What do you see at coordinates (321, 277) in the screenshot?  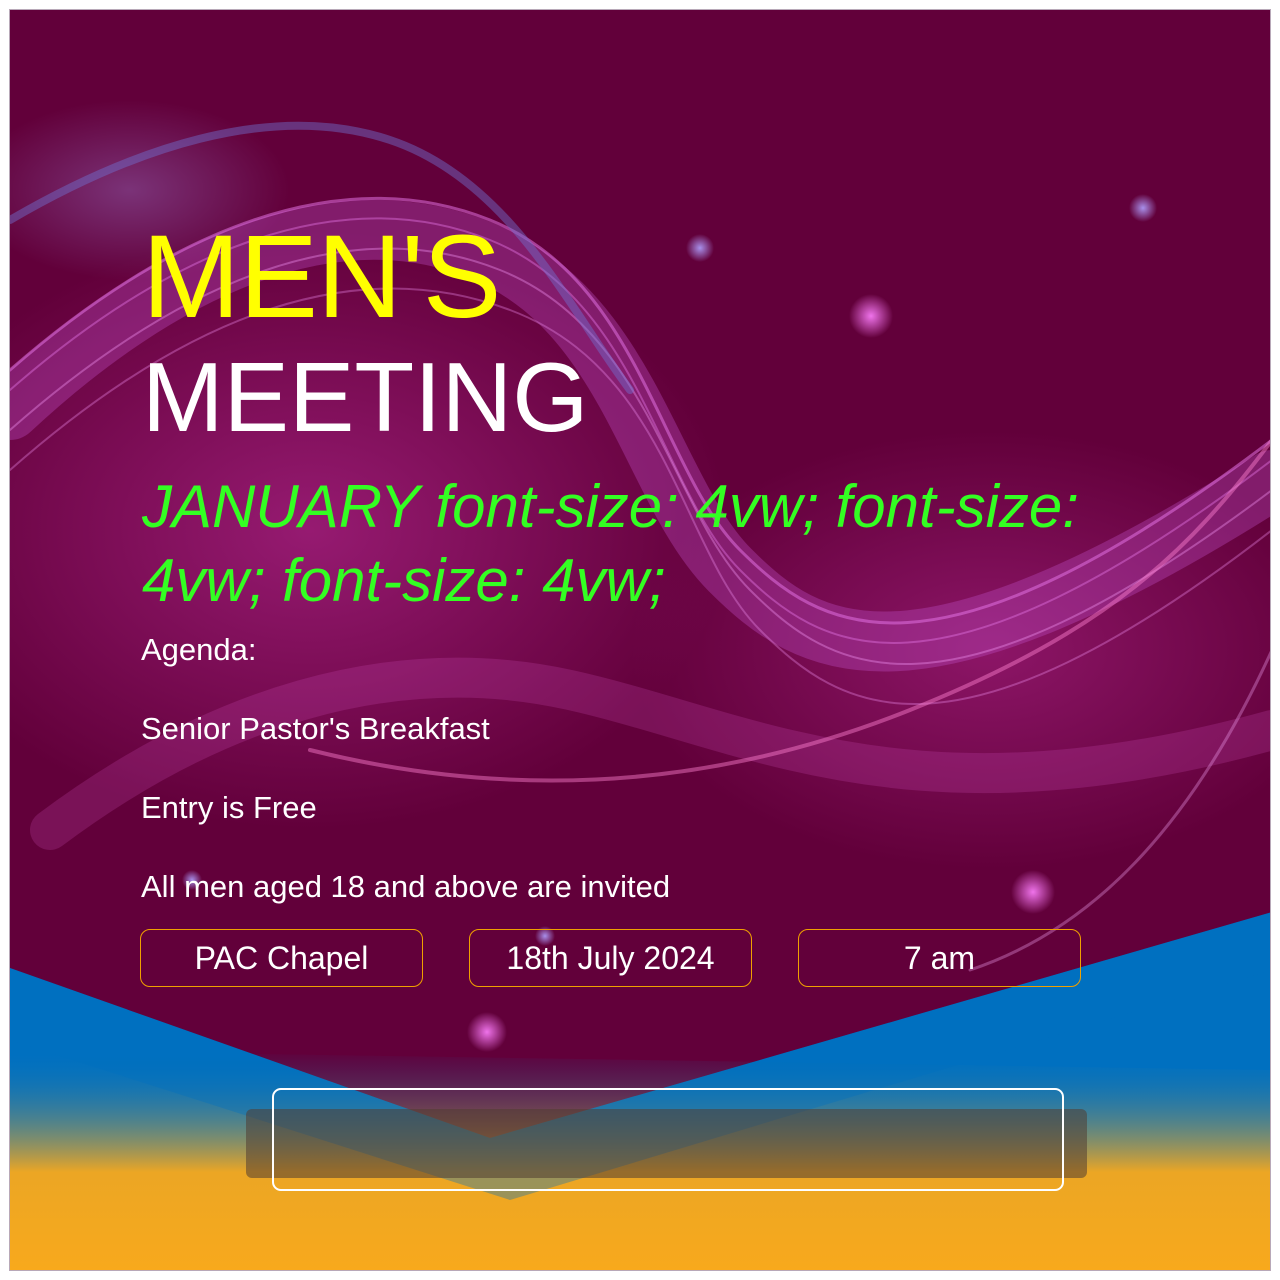 I see `title-mens: MEN'S` at bounding box center [321, 277].